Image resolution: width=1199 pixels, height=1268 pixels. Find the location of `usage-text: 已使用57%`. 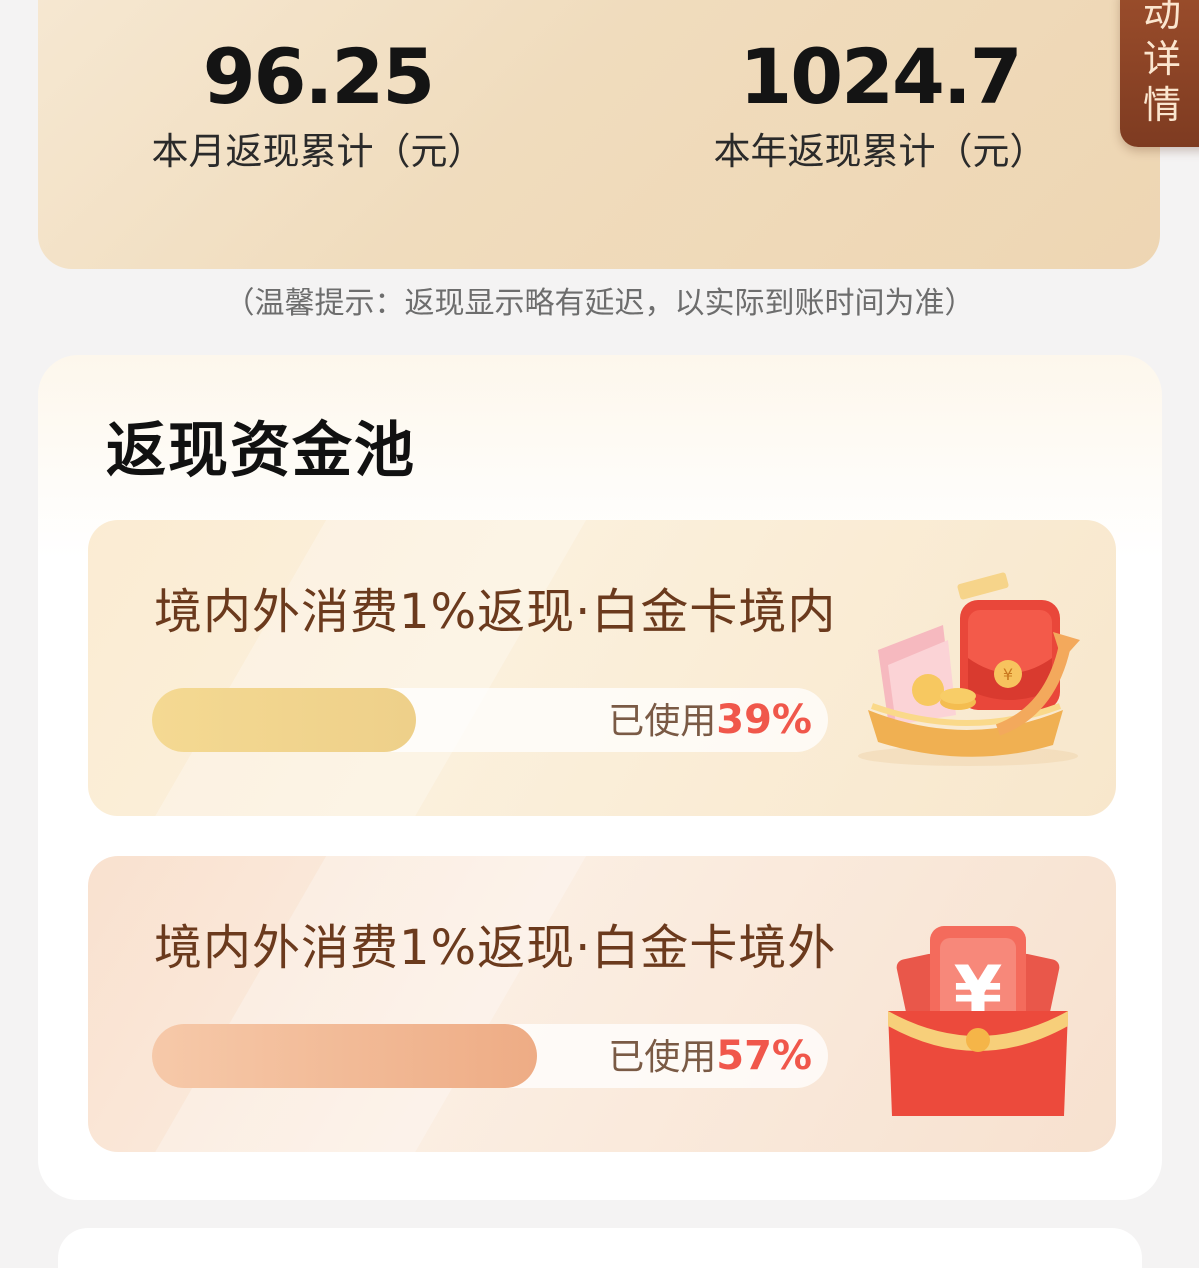

usage-text: 已使用57% is located at coordinates (710, 1057).